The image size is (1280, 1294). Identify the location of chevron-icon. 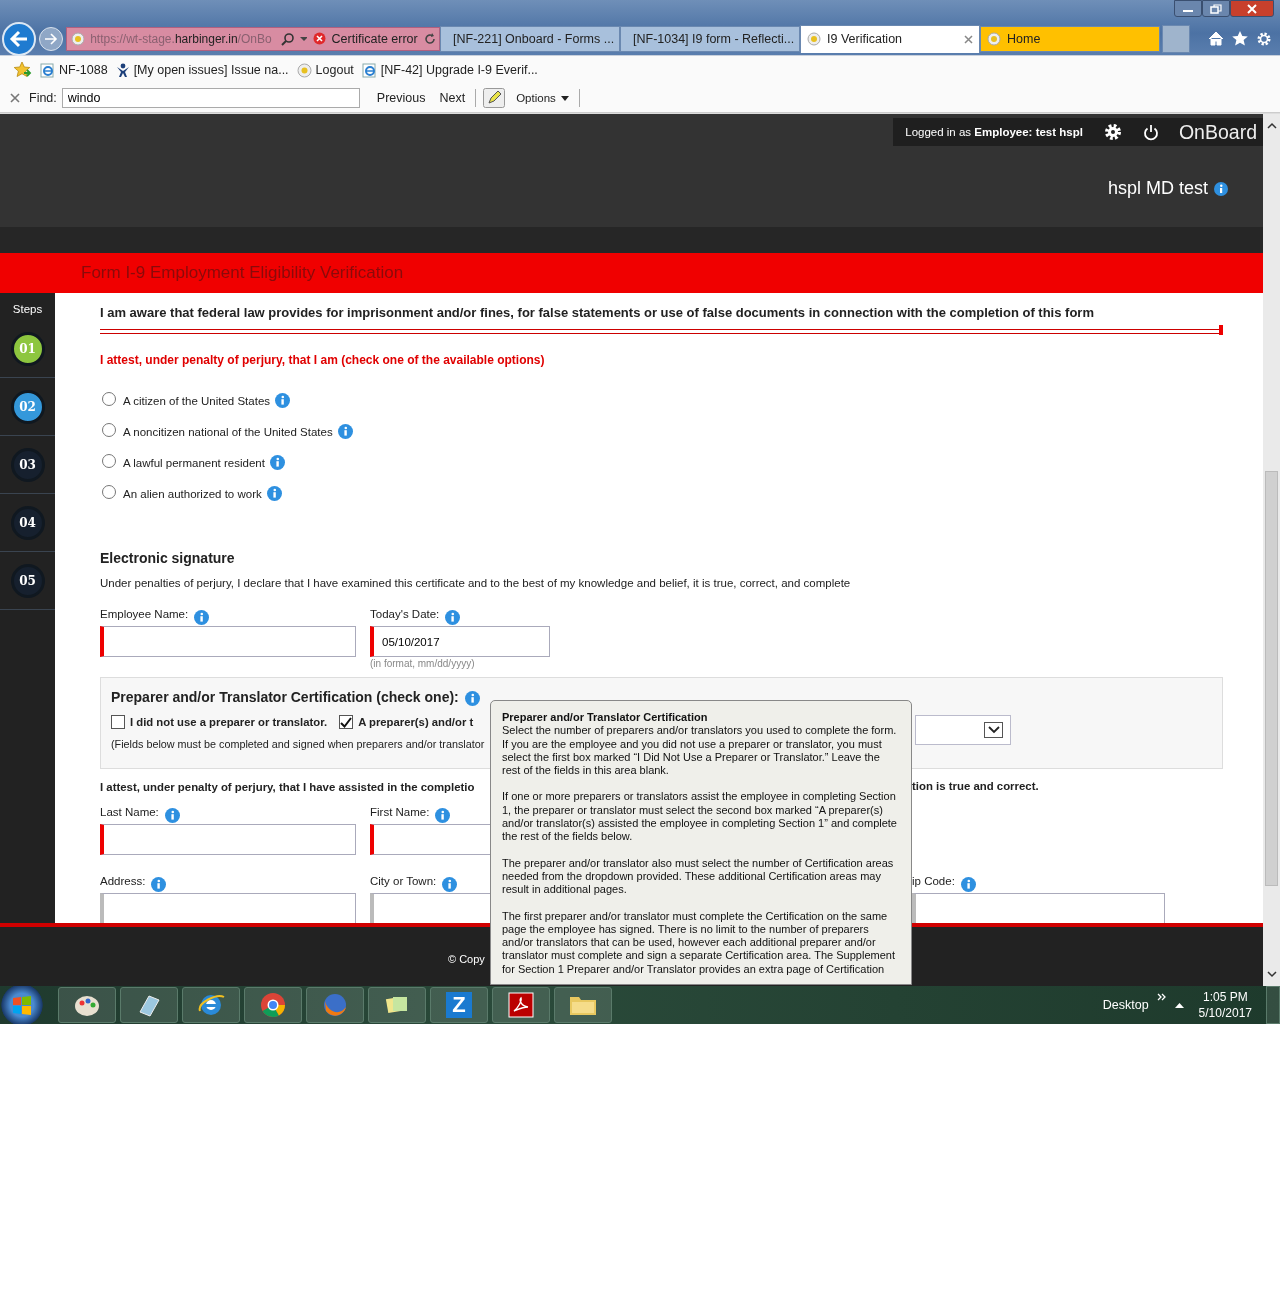
(1161, 997).